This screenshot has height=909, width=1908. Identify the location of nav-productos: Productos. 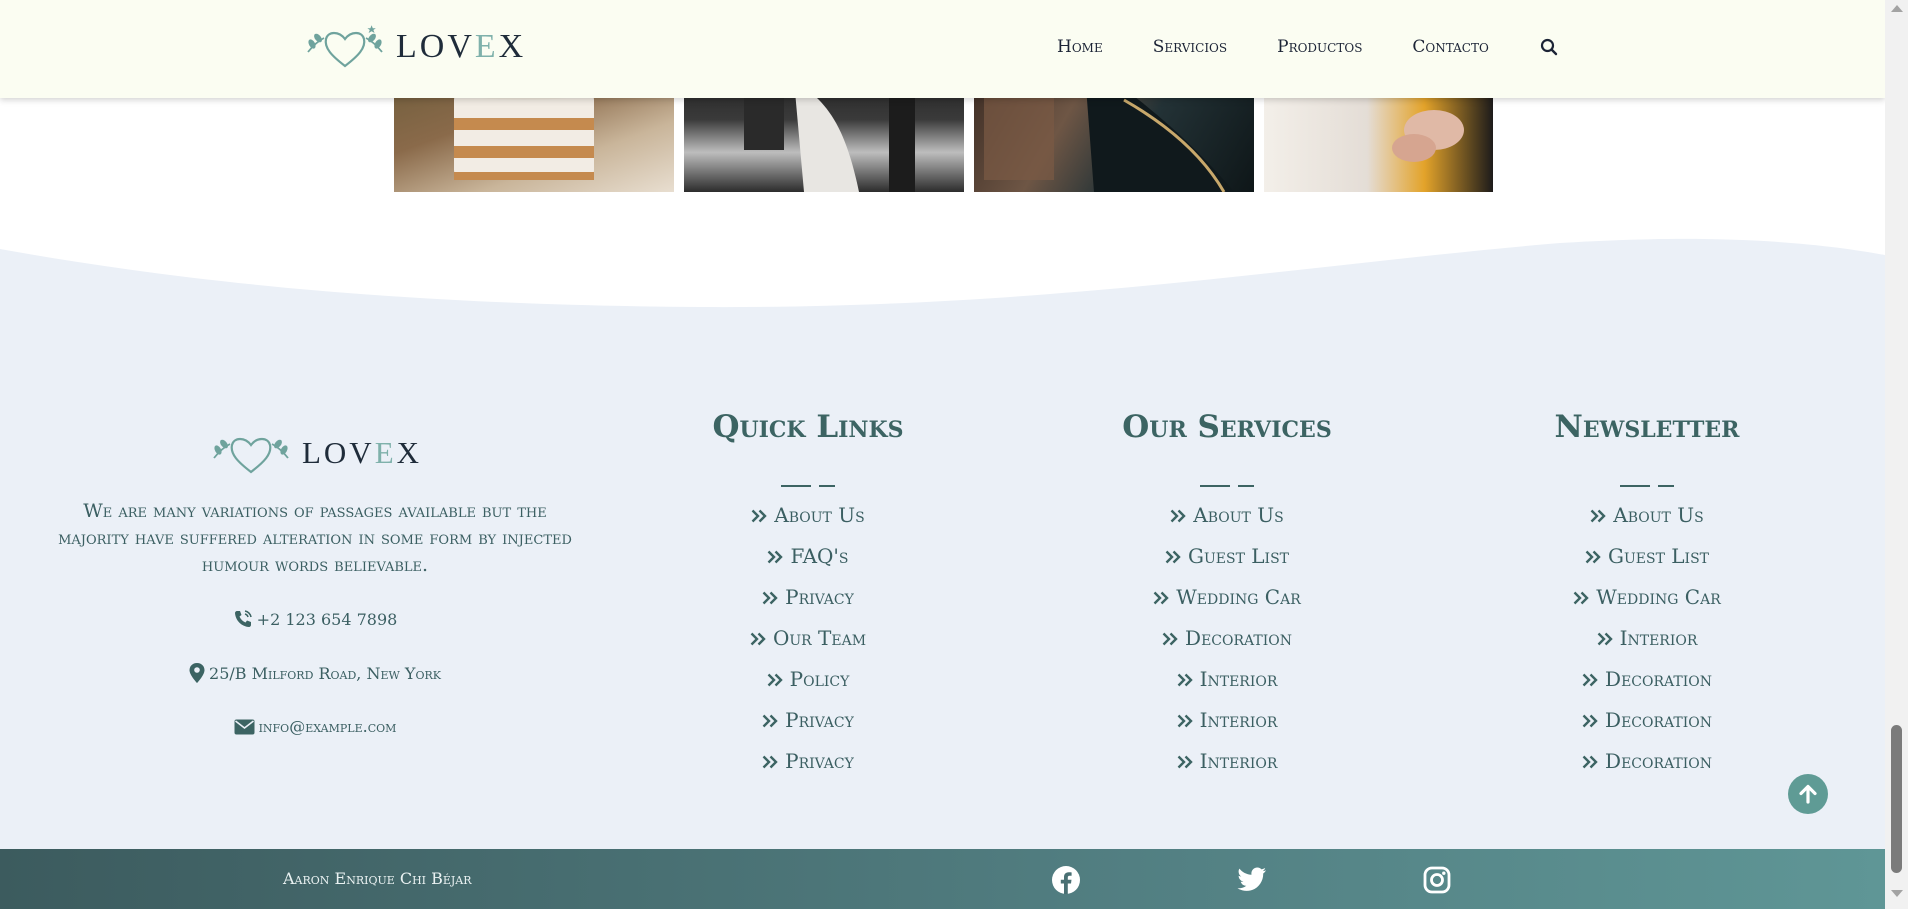
(1319, 47).